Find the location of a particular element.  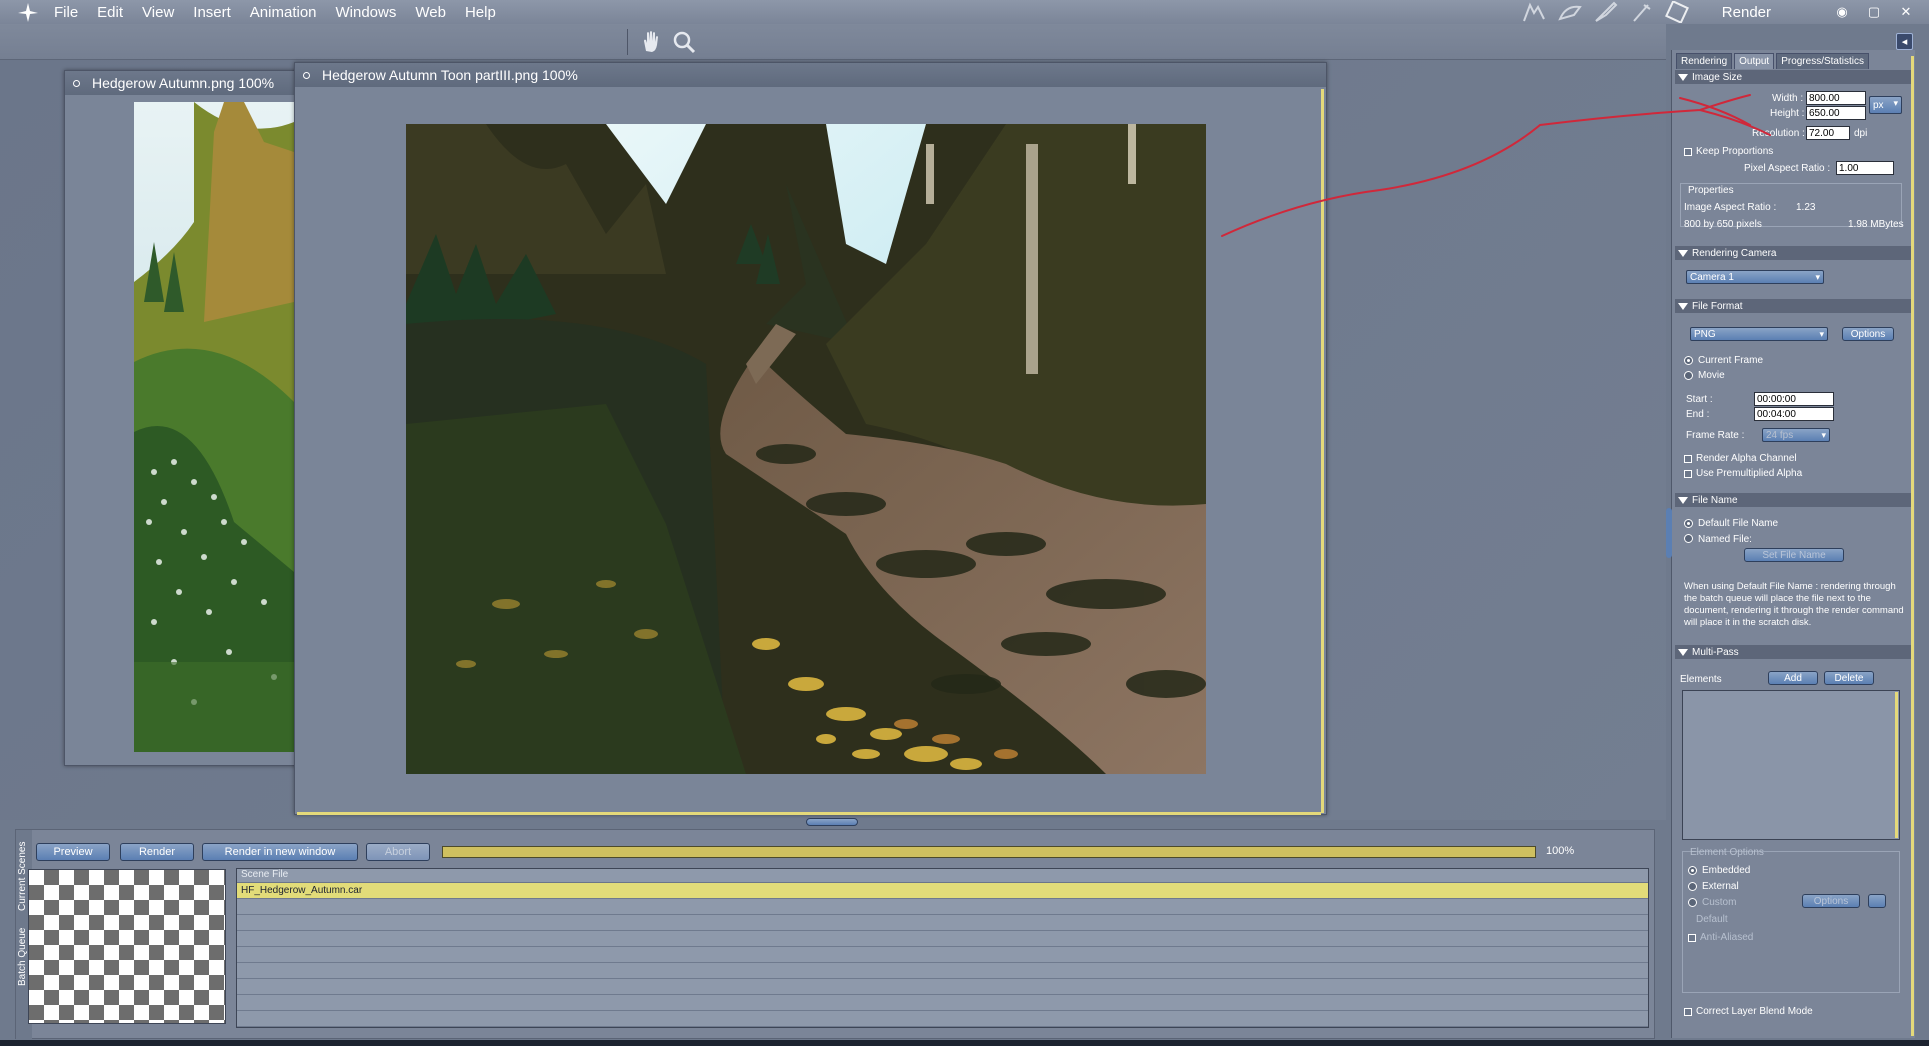

app-logo-icon is located at coordinates (28, 12).